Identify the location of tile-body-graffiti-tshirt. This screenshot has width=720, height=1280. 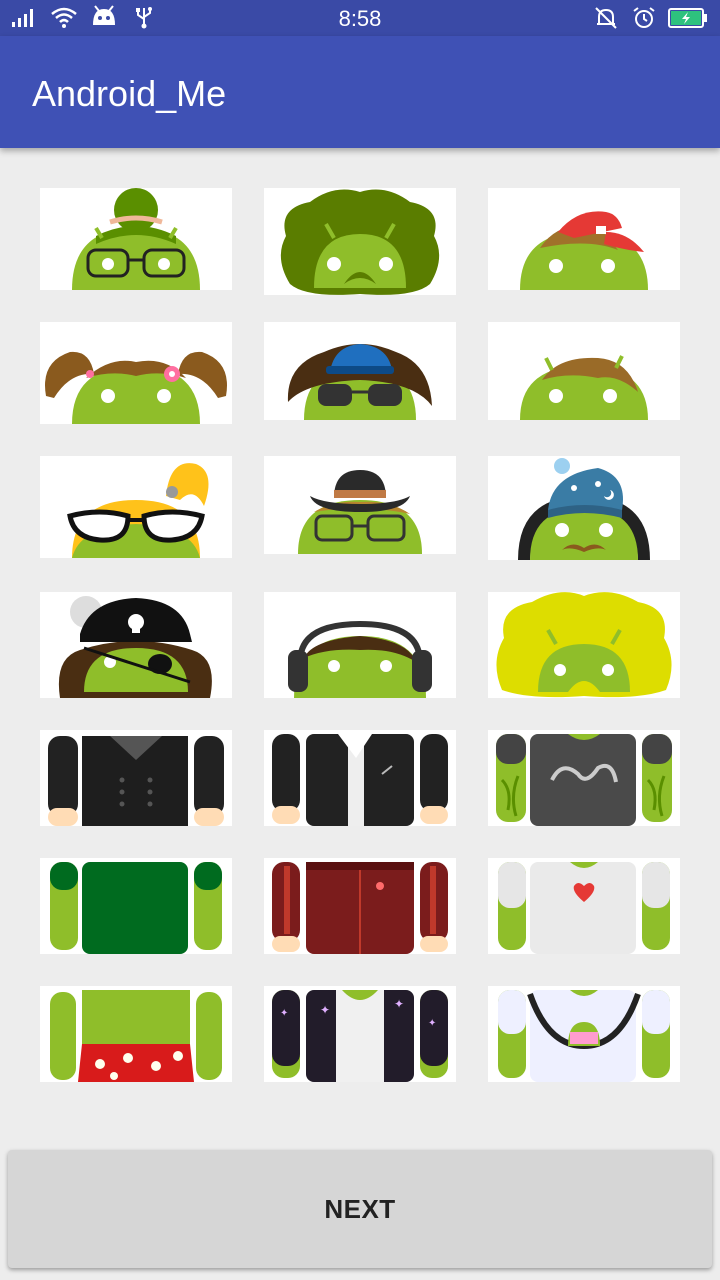
(584, 778).